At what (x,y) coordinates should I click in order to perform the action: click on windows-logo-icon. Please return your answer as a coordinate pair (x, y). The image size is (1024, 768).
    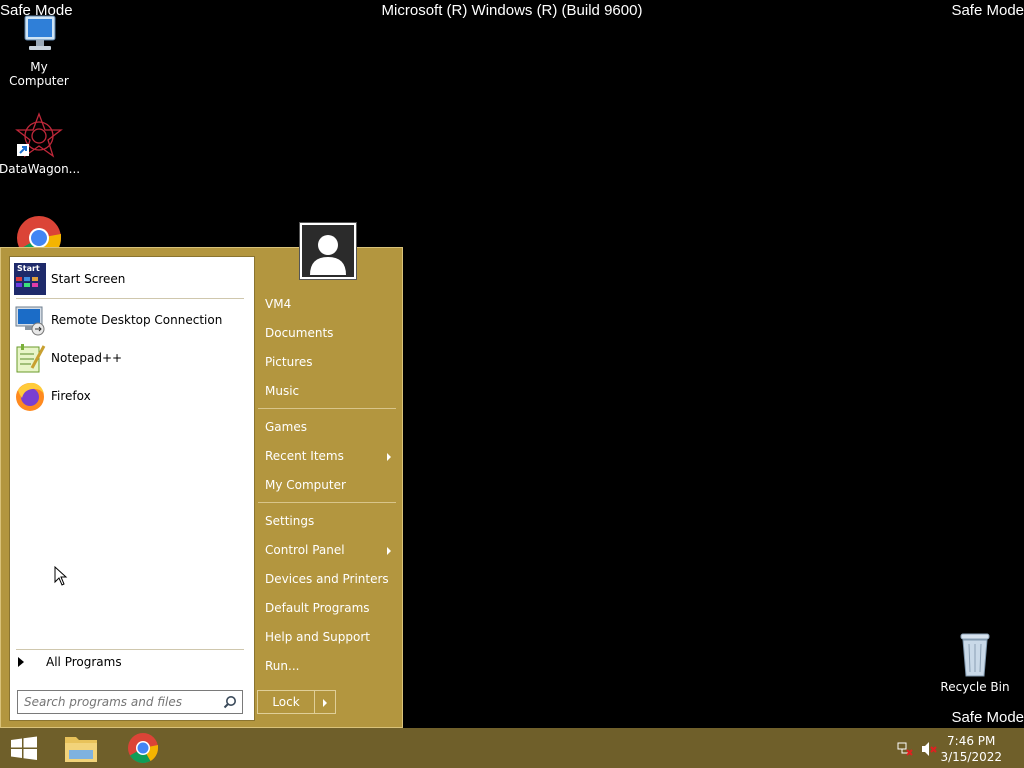
    Looking at the image, I should click on (24, 748).